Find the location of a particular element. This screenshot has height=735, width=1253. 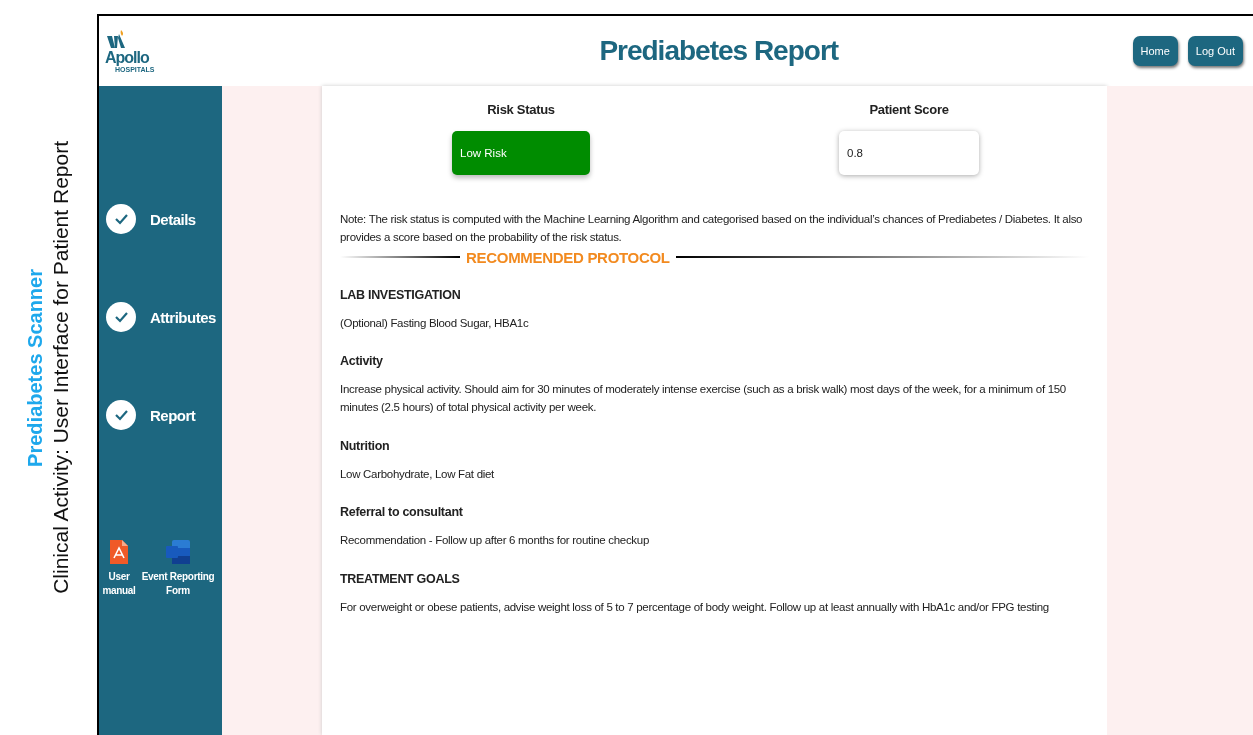

protocol-heading: RECOMMENDED PROTOCOL is located at coordinates (568, 257).